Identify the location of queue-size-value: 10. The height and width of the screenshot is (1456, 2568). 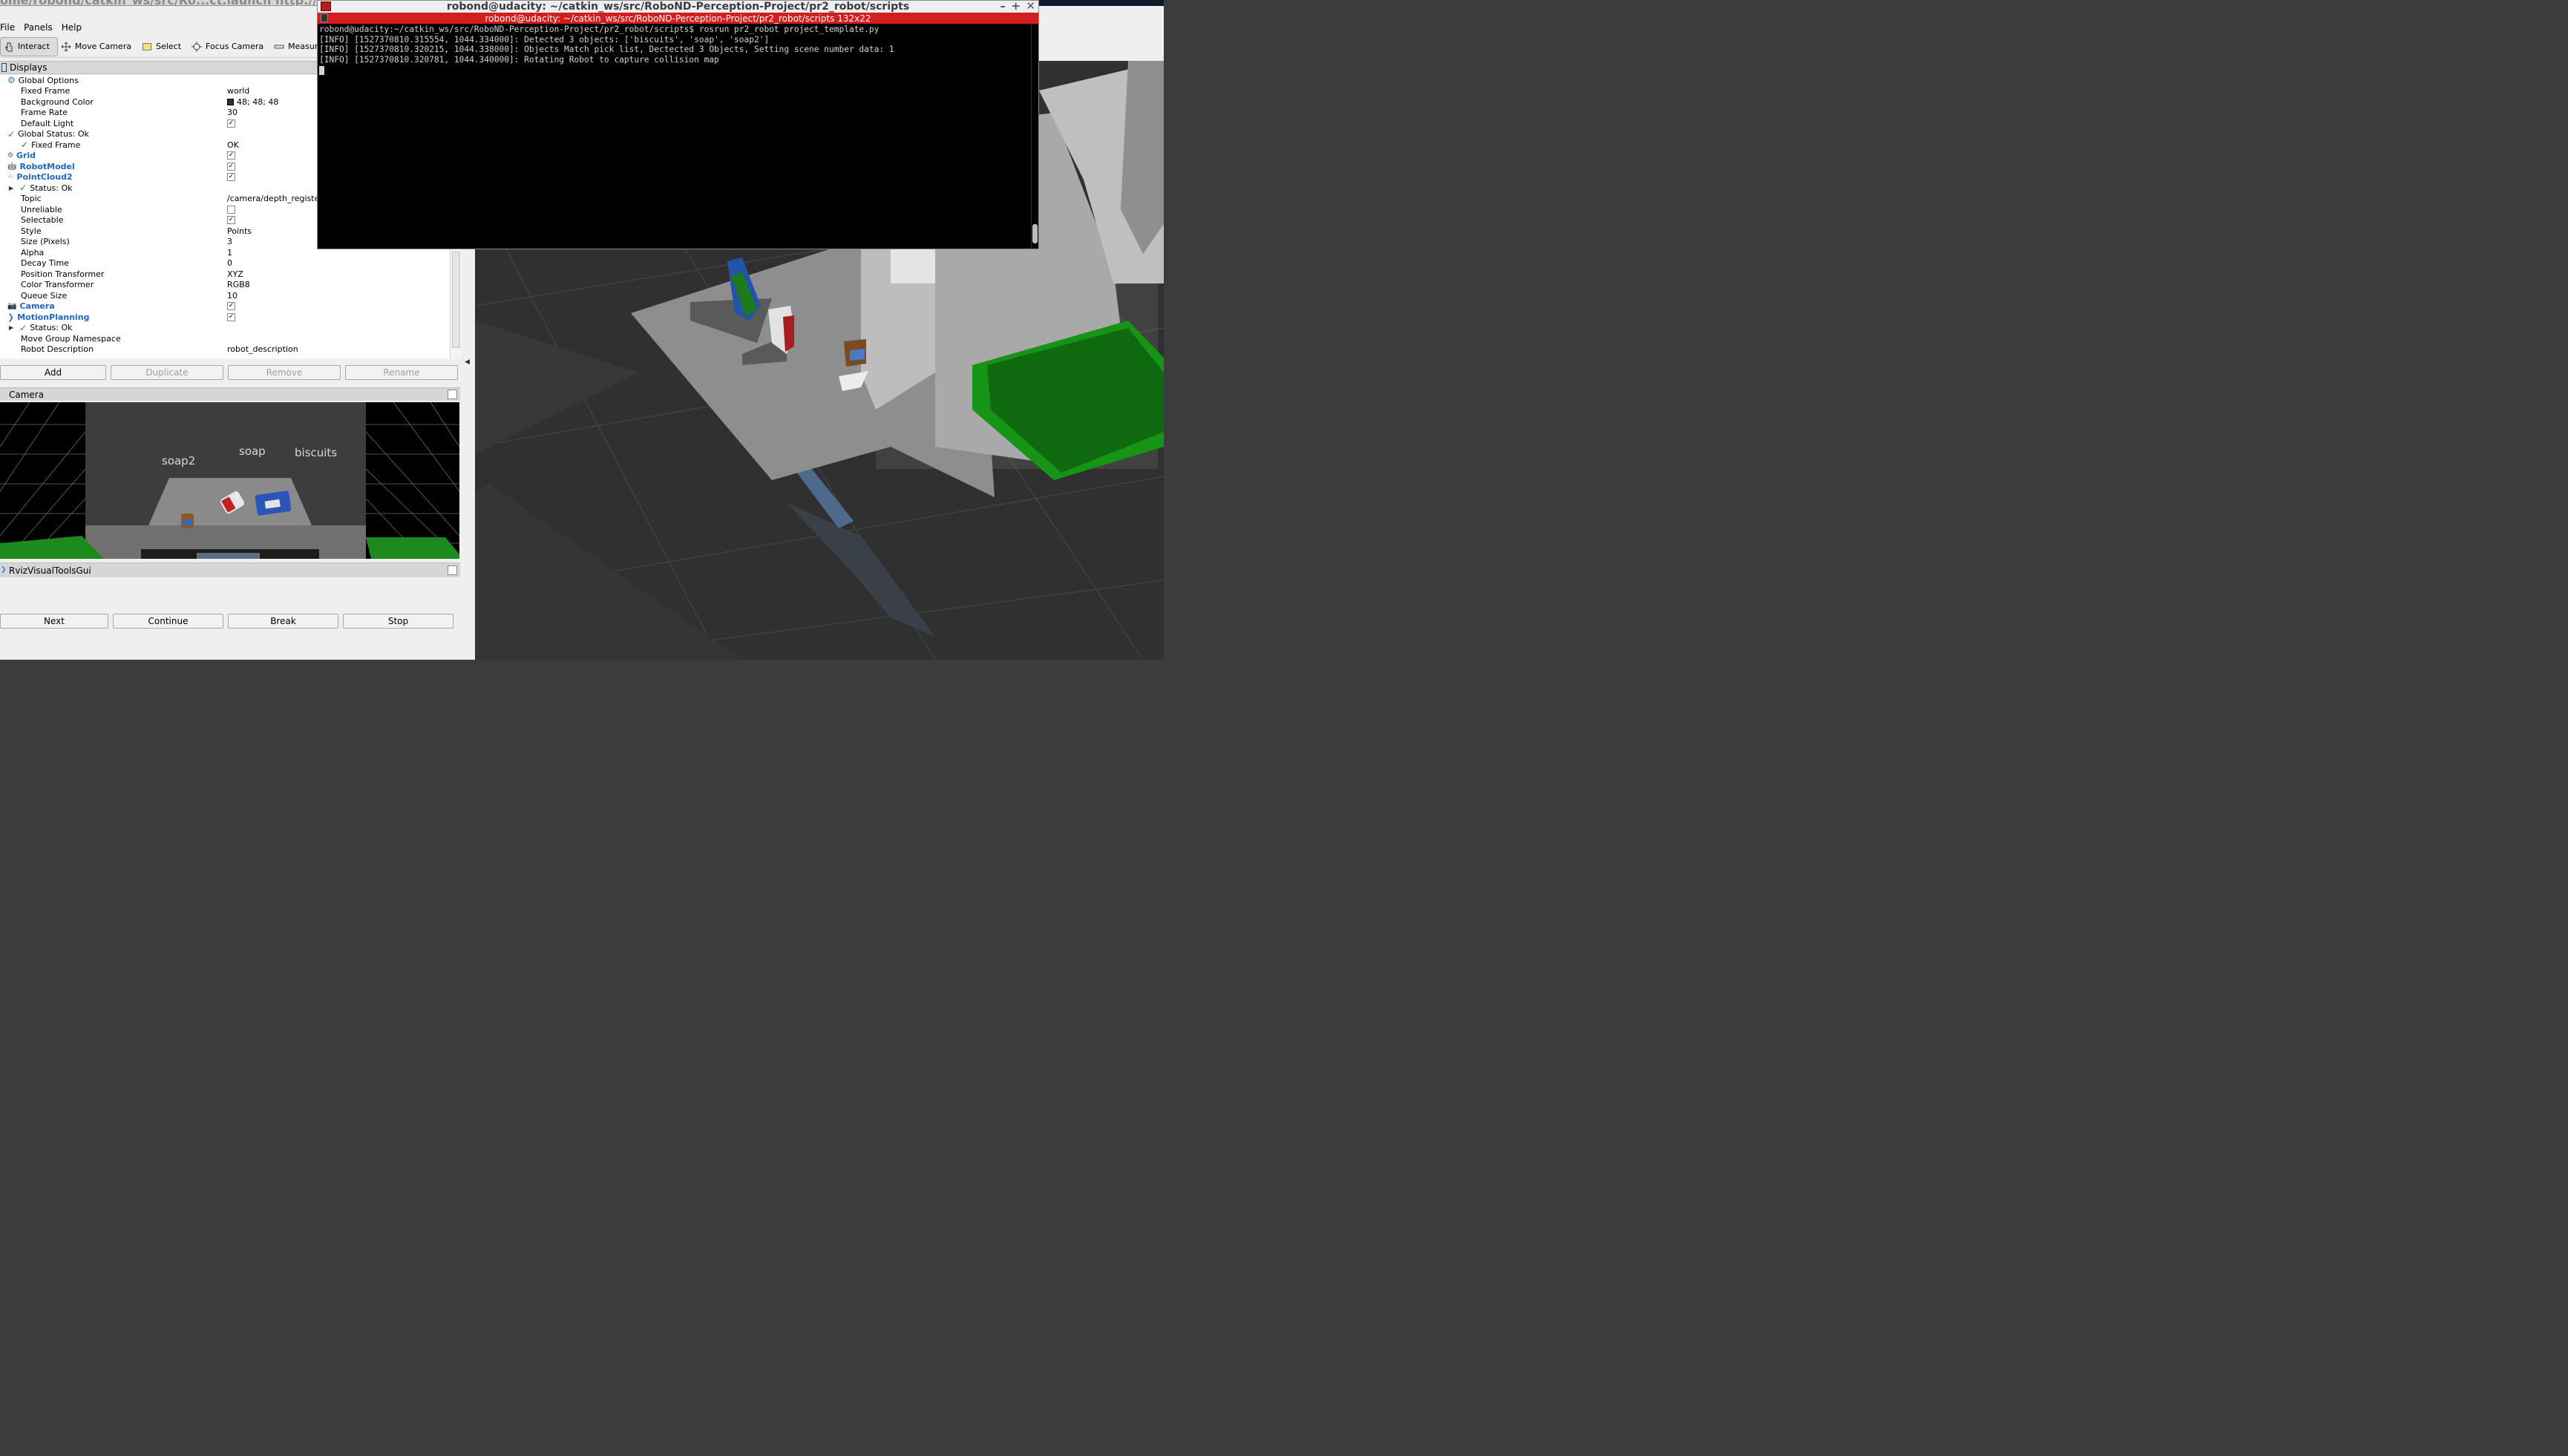
(233, 296).